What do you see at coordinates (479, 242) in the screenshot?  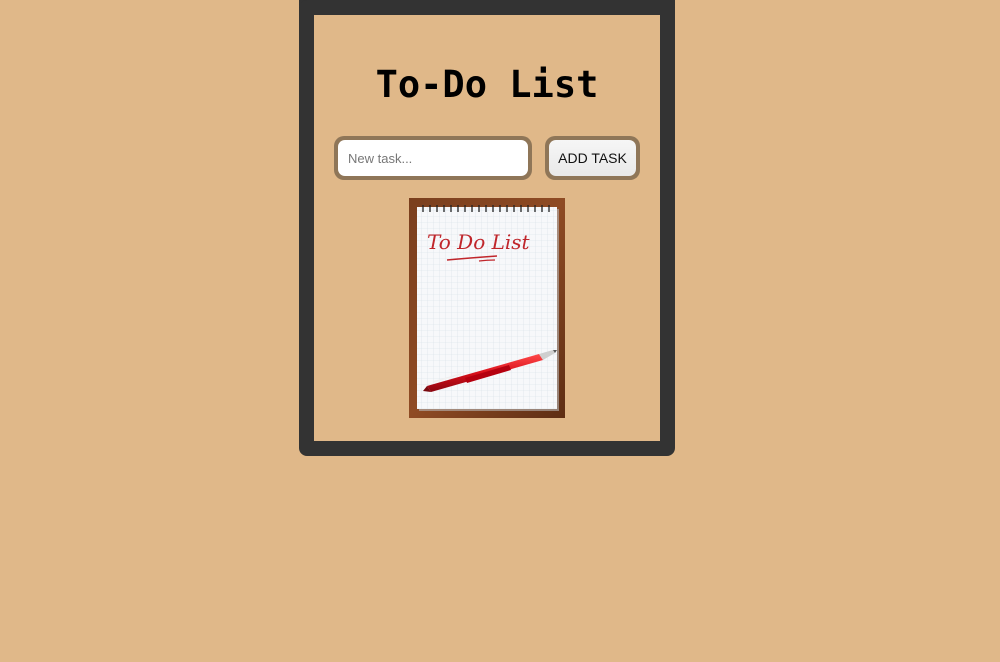 I see `handwritten-heading: To Do List` at bounding box center [479, 242].